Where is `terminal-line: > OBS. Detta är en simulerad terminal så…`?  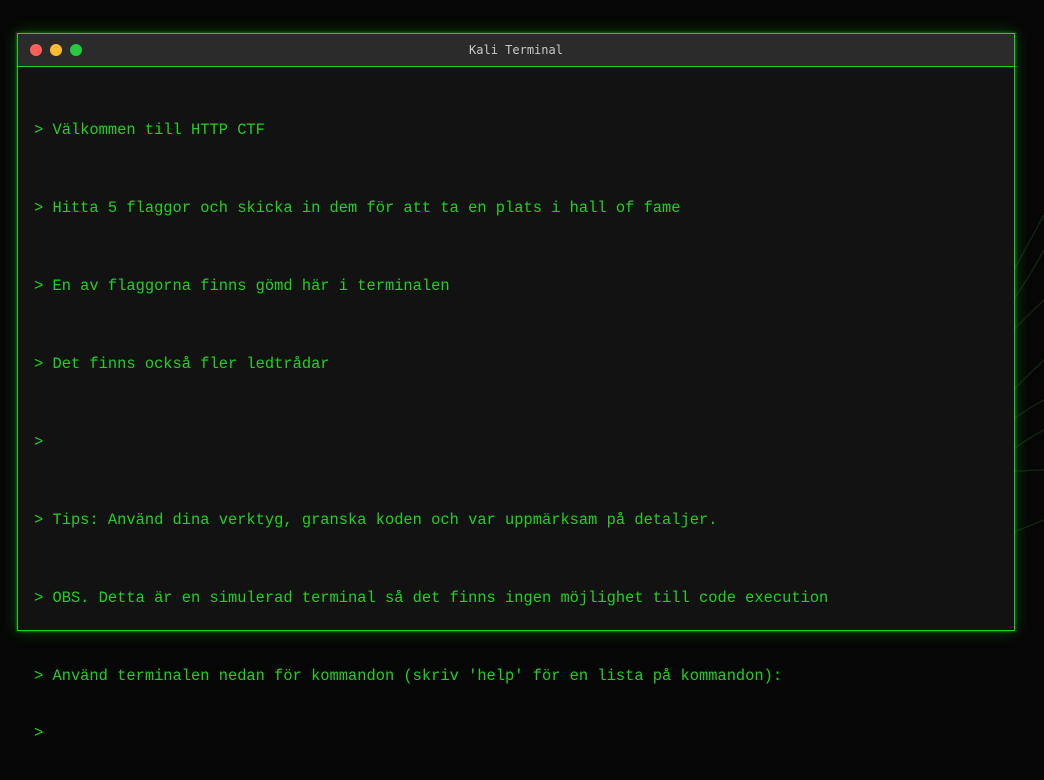 terminal-line: > OBS. Detta är en simulerad terminal så… is located at coordinates (431, 598).